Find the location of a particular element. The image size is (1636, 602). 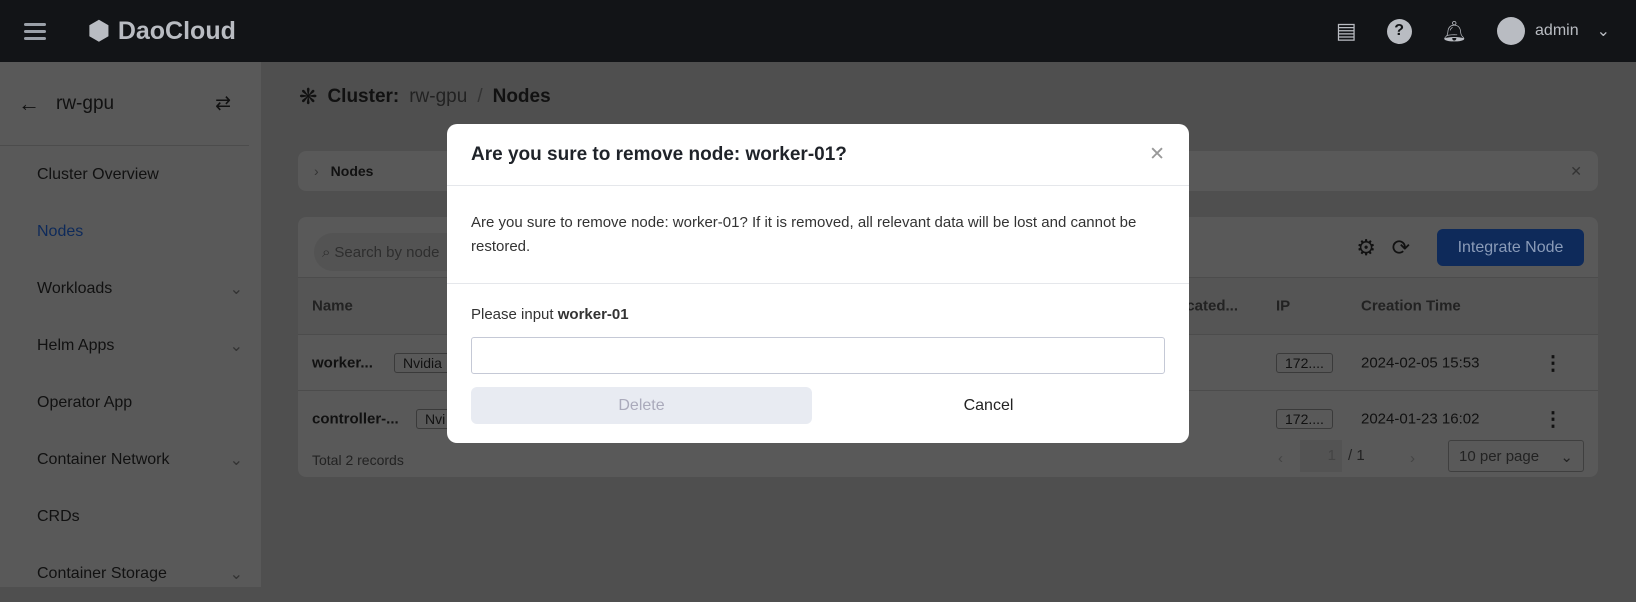

bell-icon: 🔔︎ is located at coordinates (1454, 31).